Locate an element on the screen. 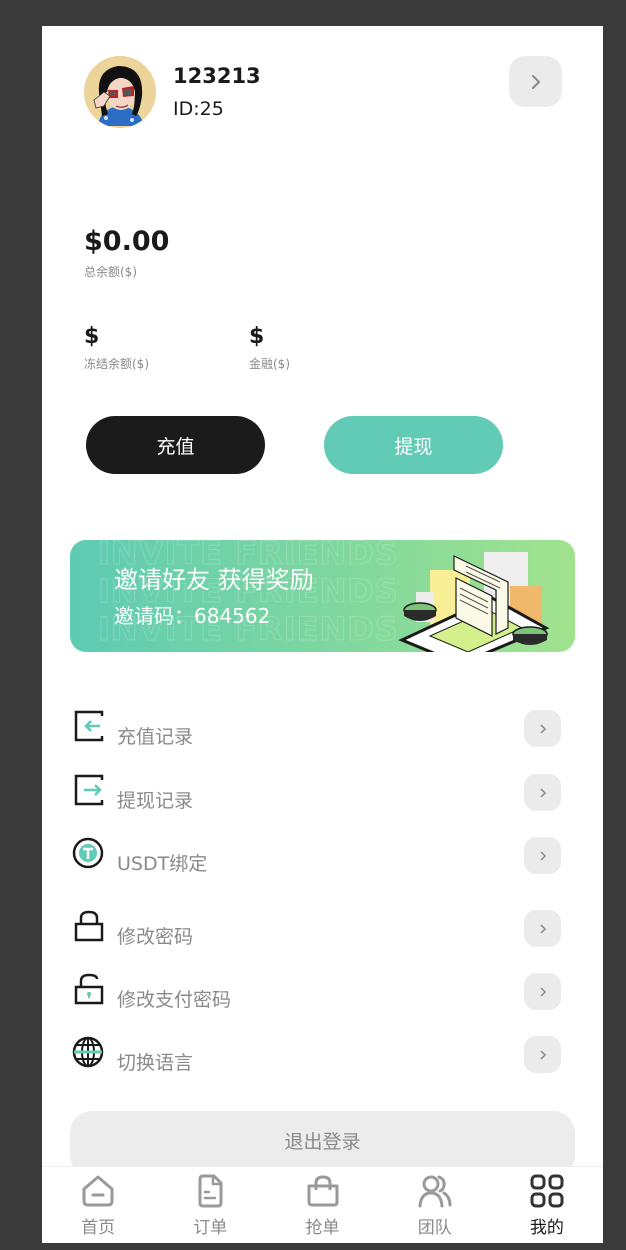  avatar-illustration-icon is located at coordinates (120, 92).